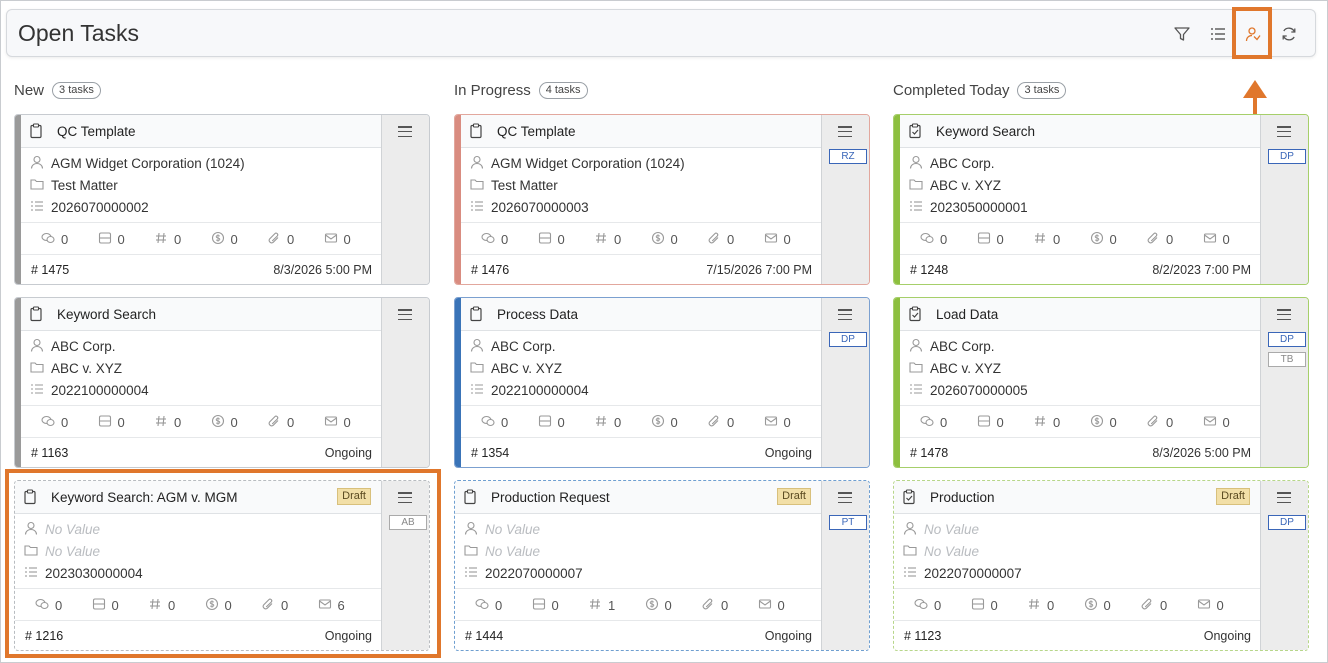 This screenshot has width=1328, height=663. Describe the element at coordinates (490, 270) in the screenshot. I see `task-id: # 1476` at that location.